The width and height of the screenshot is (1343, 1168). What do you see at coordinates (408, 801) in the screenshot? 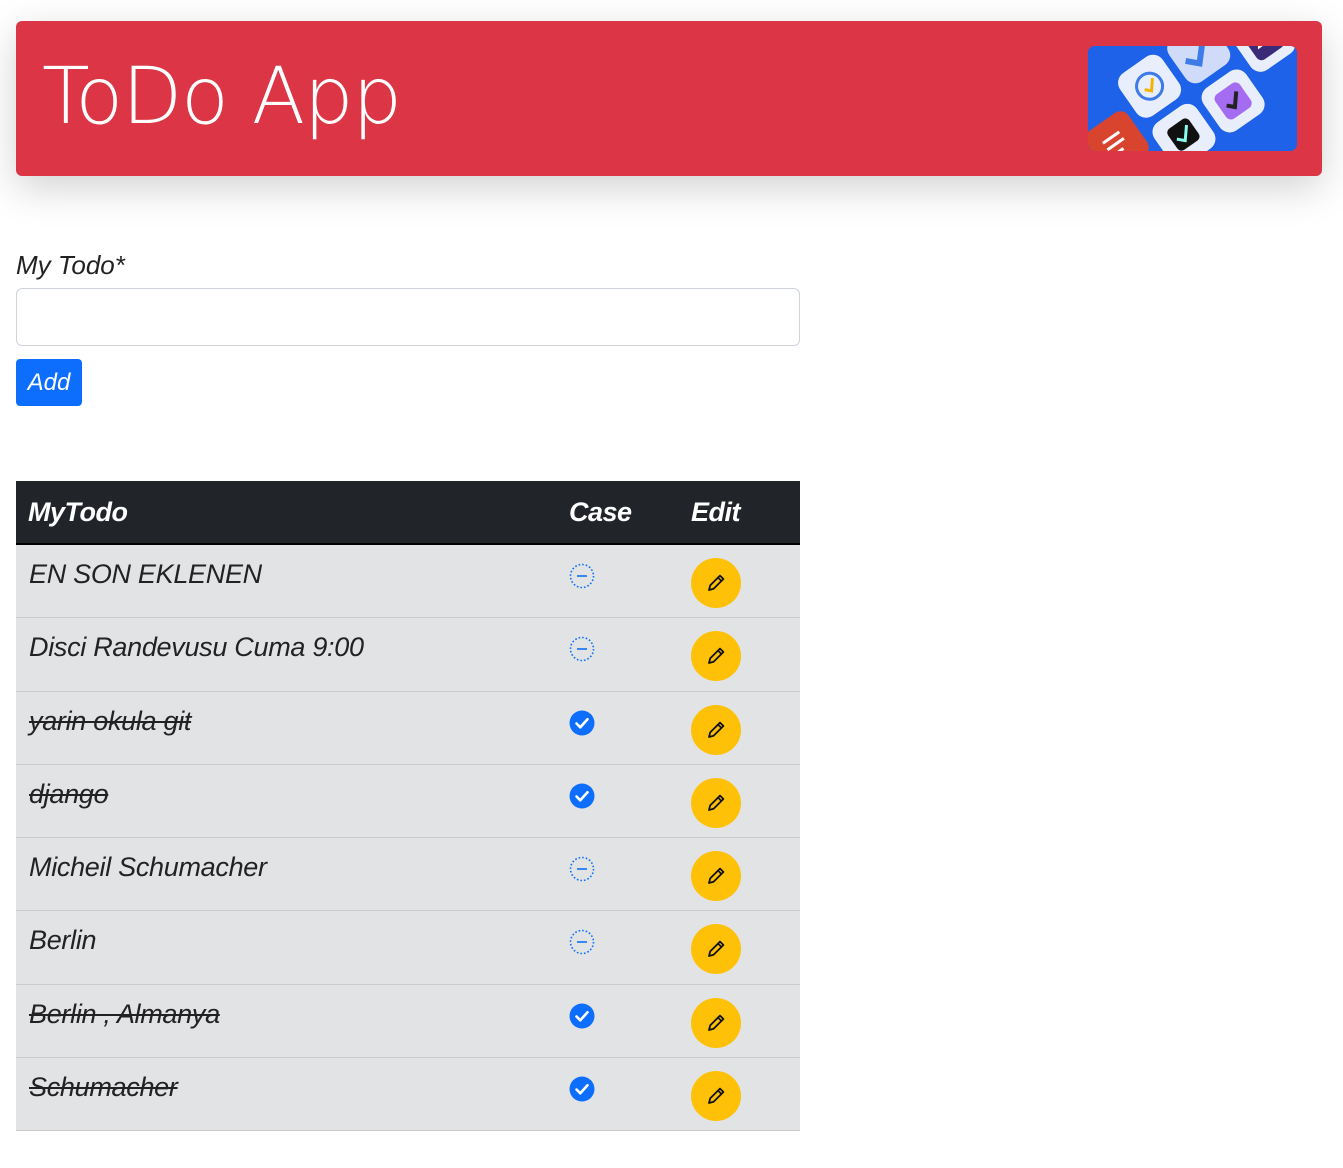
I see `table-row: django` at bounding box center [408, 801].